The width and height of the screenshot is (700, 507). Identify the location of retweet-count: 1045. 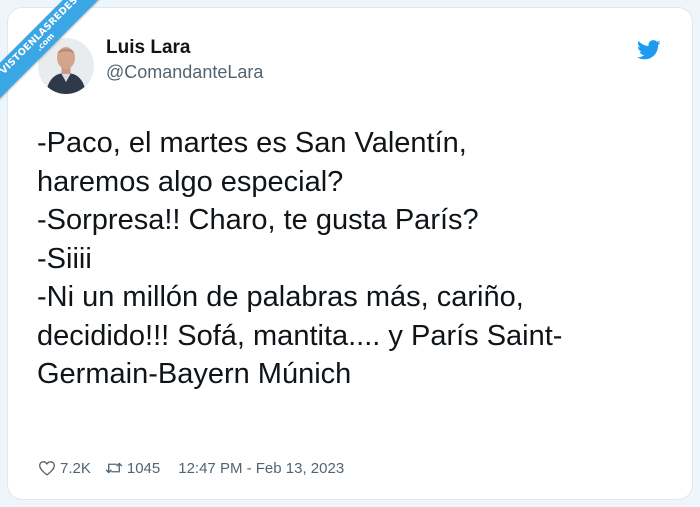
(143, 468).